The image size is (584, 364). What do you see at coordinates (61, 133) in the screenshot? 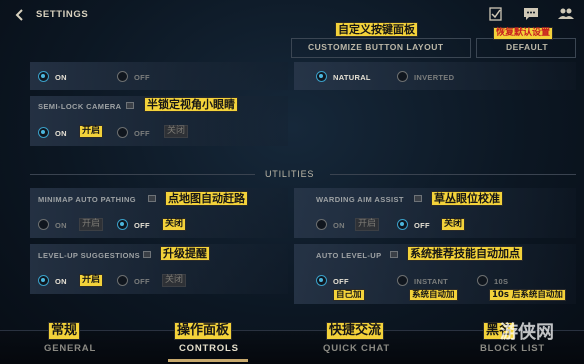
I see `semi-lock-on-label: ON` at bounding box center [61, 133].